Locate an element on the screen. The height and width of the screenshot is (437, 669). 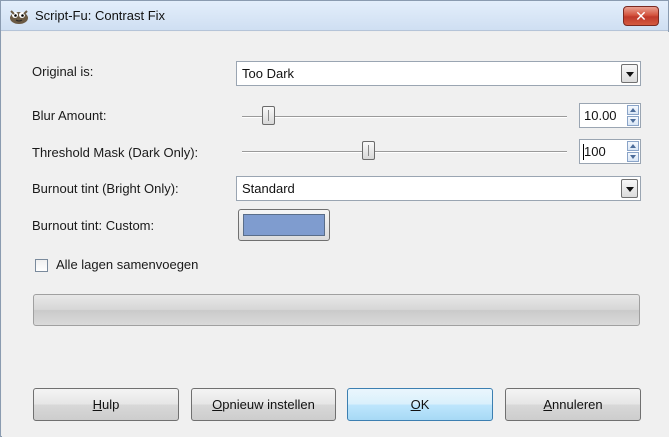
original-value: Too Dark is located at coordinates (268, 73).